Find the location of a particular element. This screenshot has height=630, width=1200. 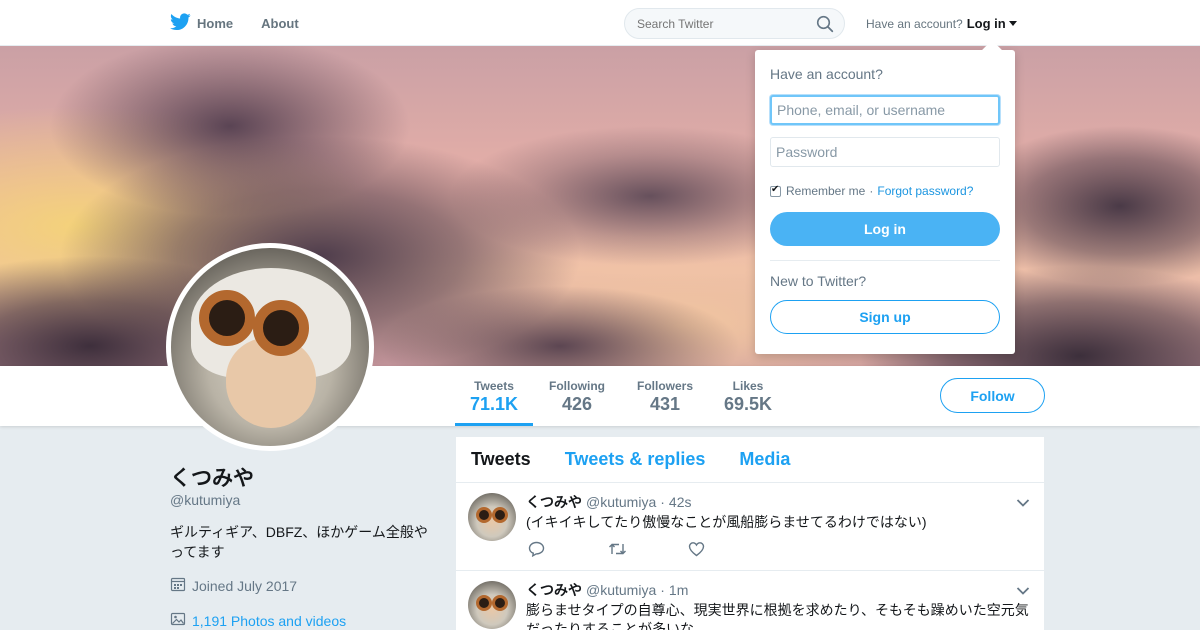

stat-tweets: Tweets 71.1K is located at coordinates (494, 396).